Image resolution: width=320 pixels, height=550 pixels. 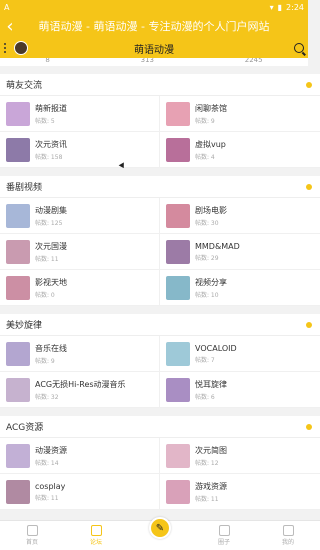 What do you see at coordinates (80, 456) in the screenshot?
I see `forum-item: 动漫资源帖数: 14` at bounding box center [80, 456].